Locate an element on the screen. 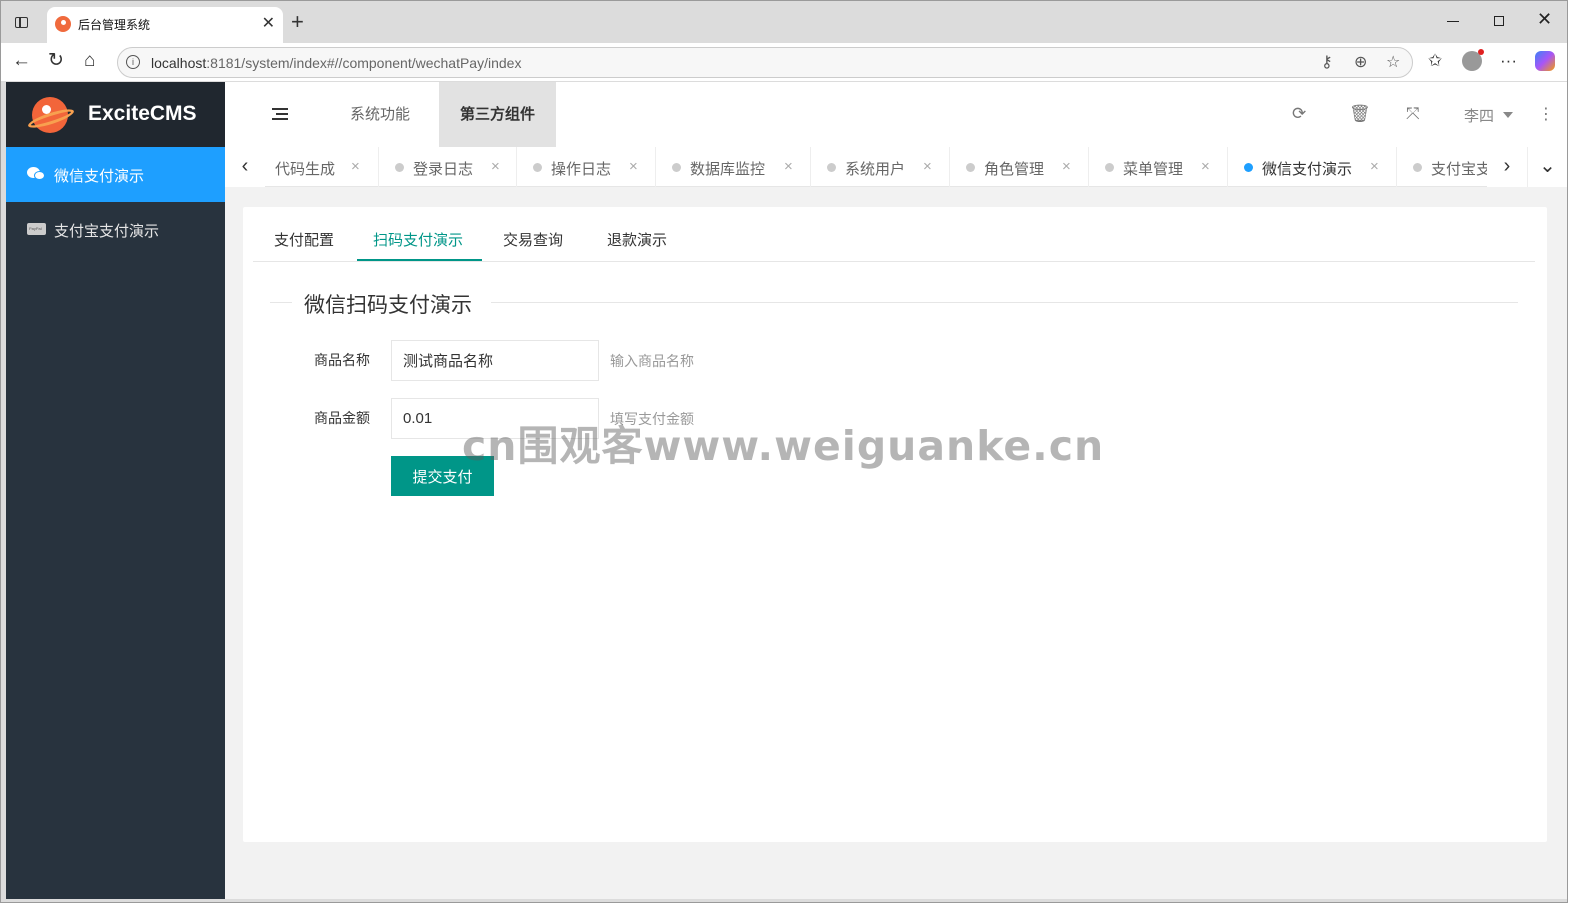 The height and width of the screenshot is (908, 1576). favorite-star-icon: ☆ is located at coordinates (1393, 62).